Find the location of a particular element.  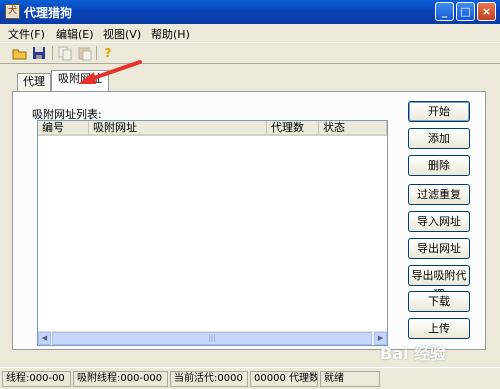

status-threads: 线程:000-00 is located at coordinates (36, 379).